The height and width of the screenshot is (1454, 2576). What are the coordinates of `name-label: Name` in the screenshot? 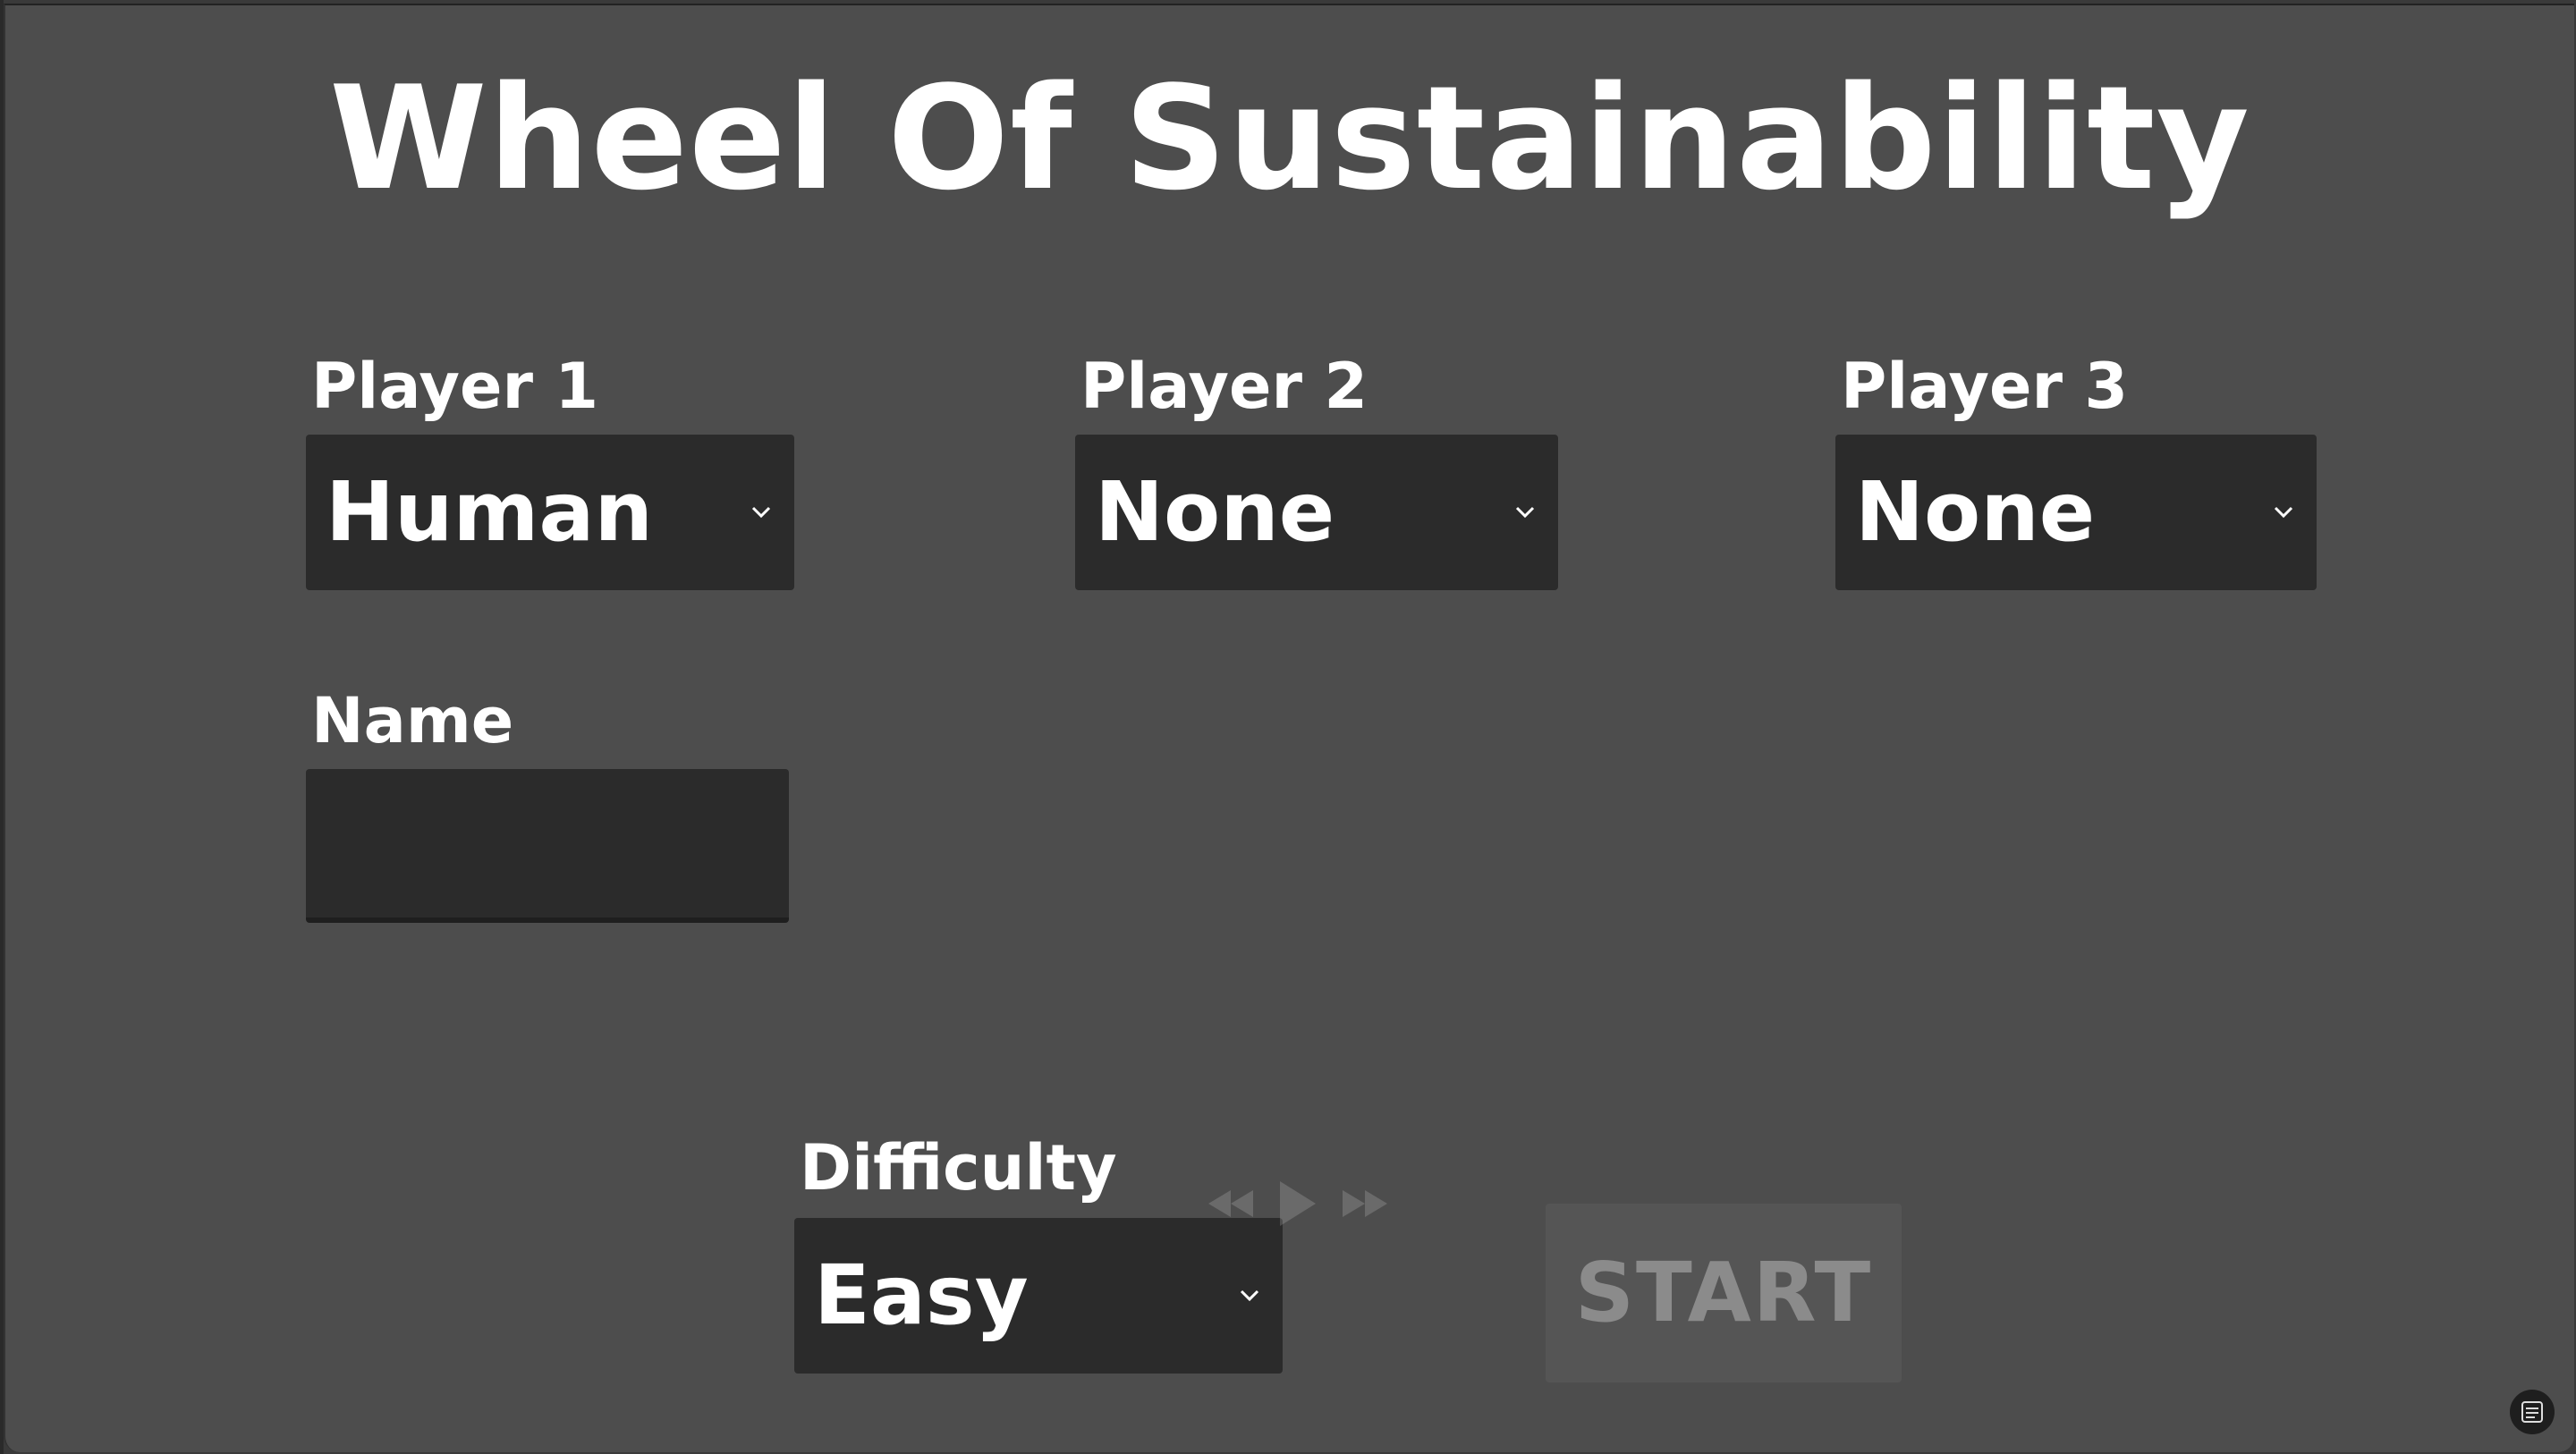 It's located at (412, 720).